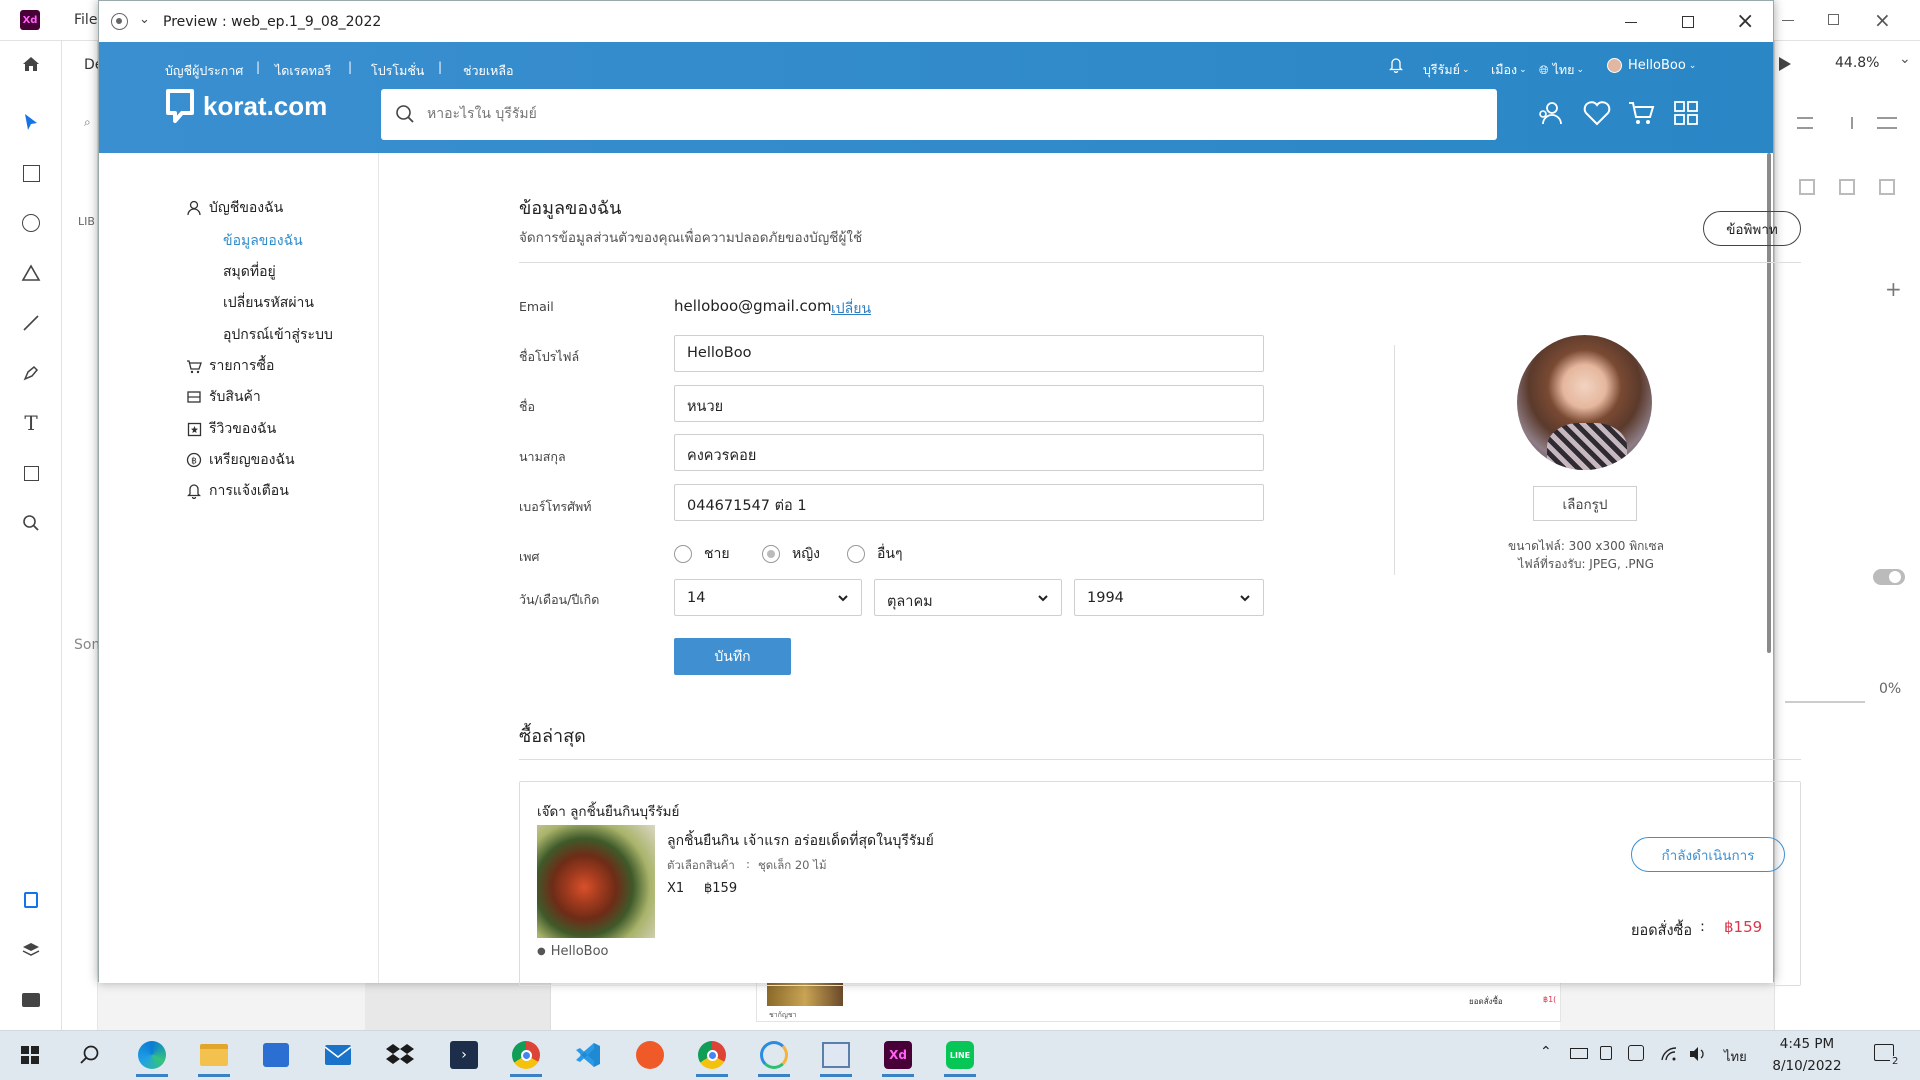 The width and height of the screenshot is (1920, 1080). I want to click on volume-icon, so click(1697, 1056).